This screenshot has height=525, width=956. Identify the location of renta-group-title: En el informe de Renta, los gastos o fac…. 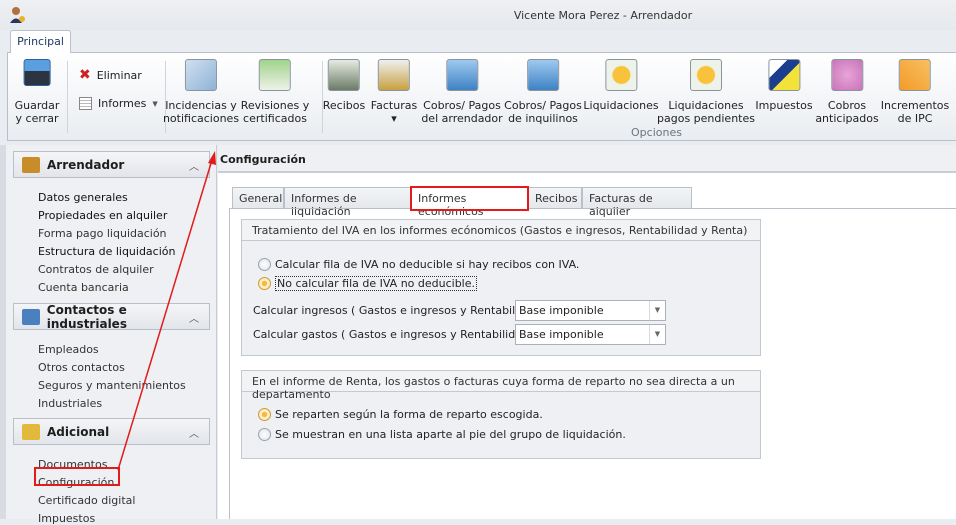
(501, 386).